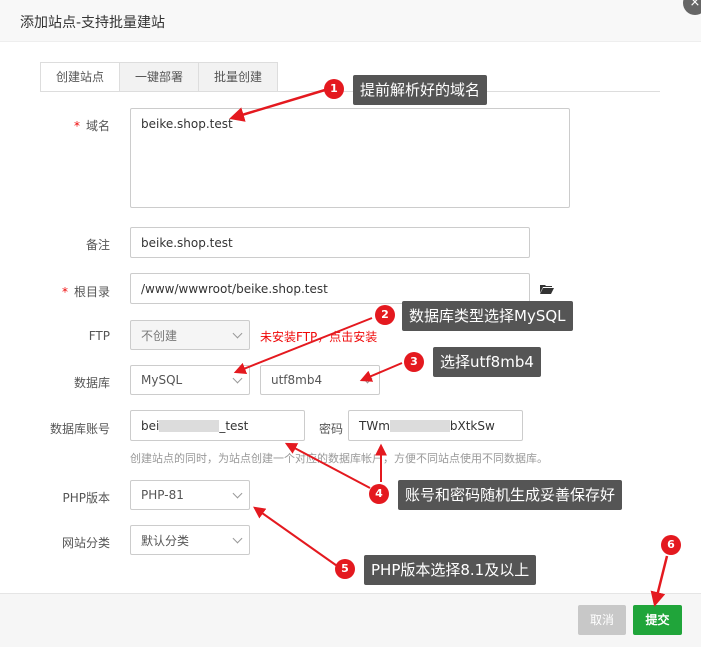  I want to click on annotation-badge-3: 3, so click(414, 362).